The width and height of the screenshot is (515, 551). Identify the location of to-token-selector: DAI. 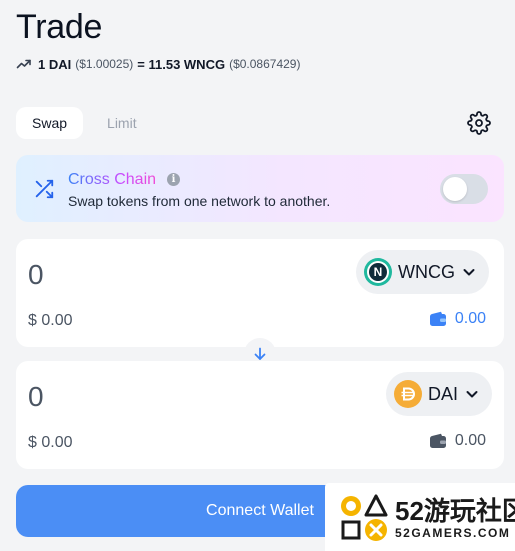
(439, 394).